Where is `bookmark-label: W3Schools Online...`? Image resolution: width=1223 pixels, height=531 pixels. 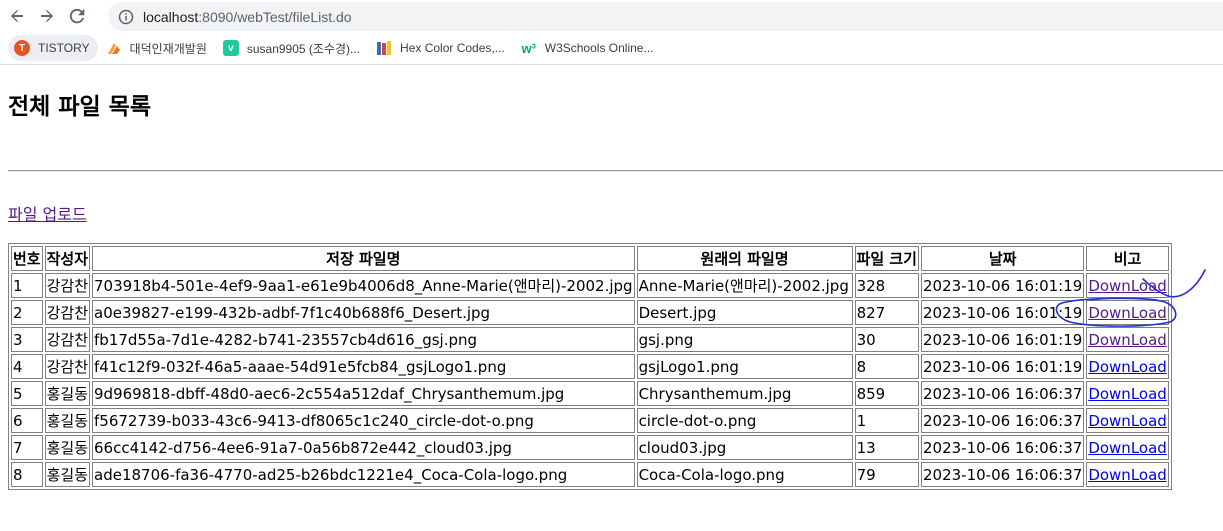
bookmark-label: W3Schools Online... is located at coordinates (599, 48).